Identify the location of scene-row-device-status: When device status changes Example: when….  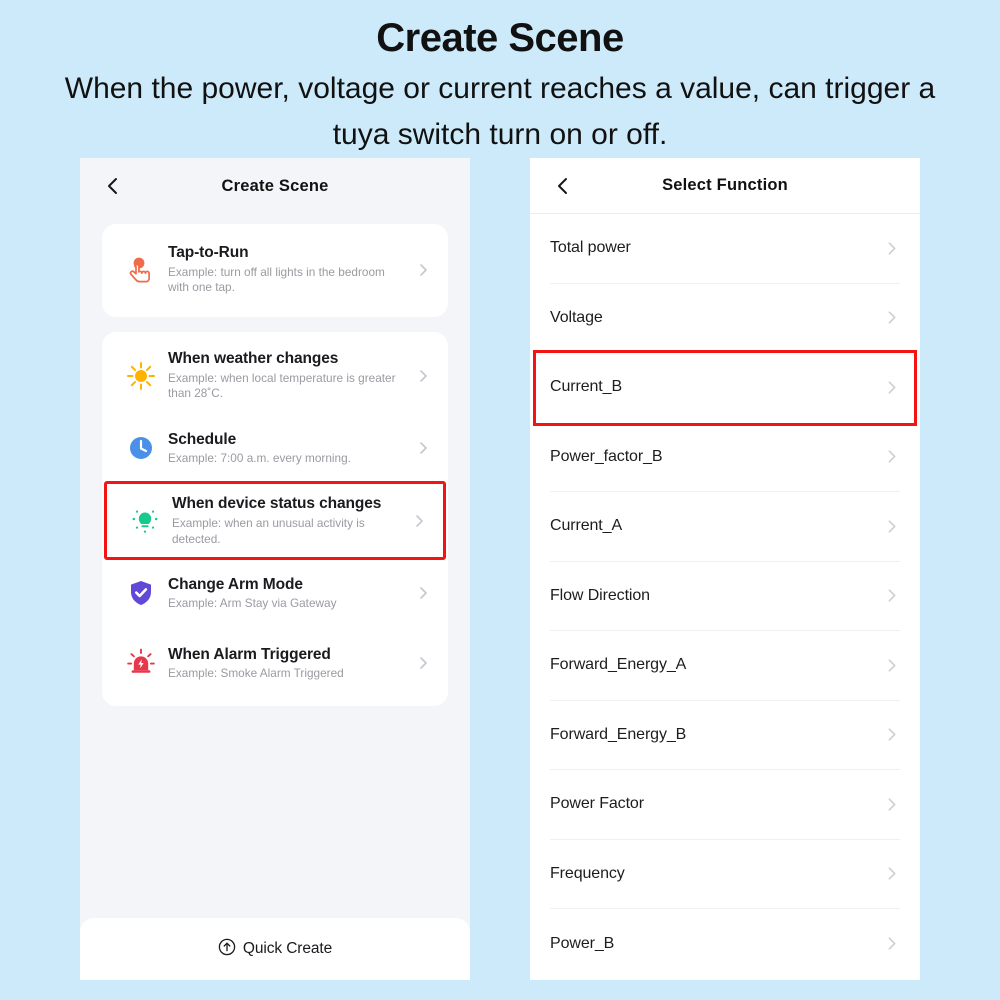
(275, 521).